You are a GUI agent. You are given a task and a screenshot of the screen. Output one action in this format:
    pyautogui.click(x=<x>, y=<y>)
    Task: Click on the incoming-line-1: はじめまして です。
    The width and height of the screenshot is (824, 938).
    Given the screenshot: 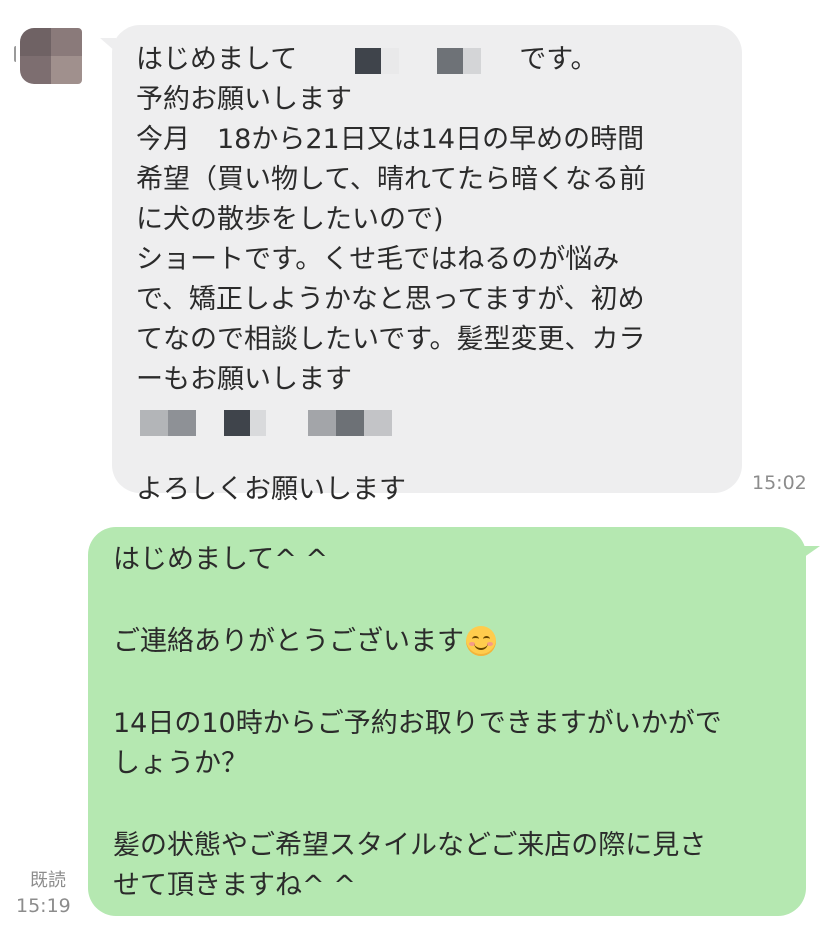 What is the action you would take?
    pyautogui.click(x=367, y=60)
    